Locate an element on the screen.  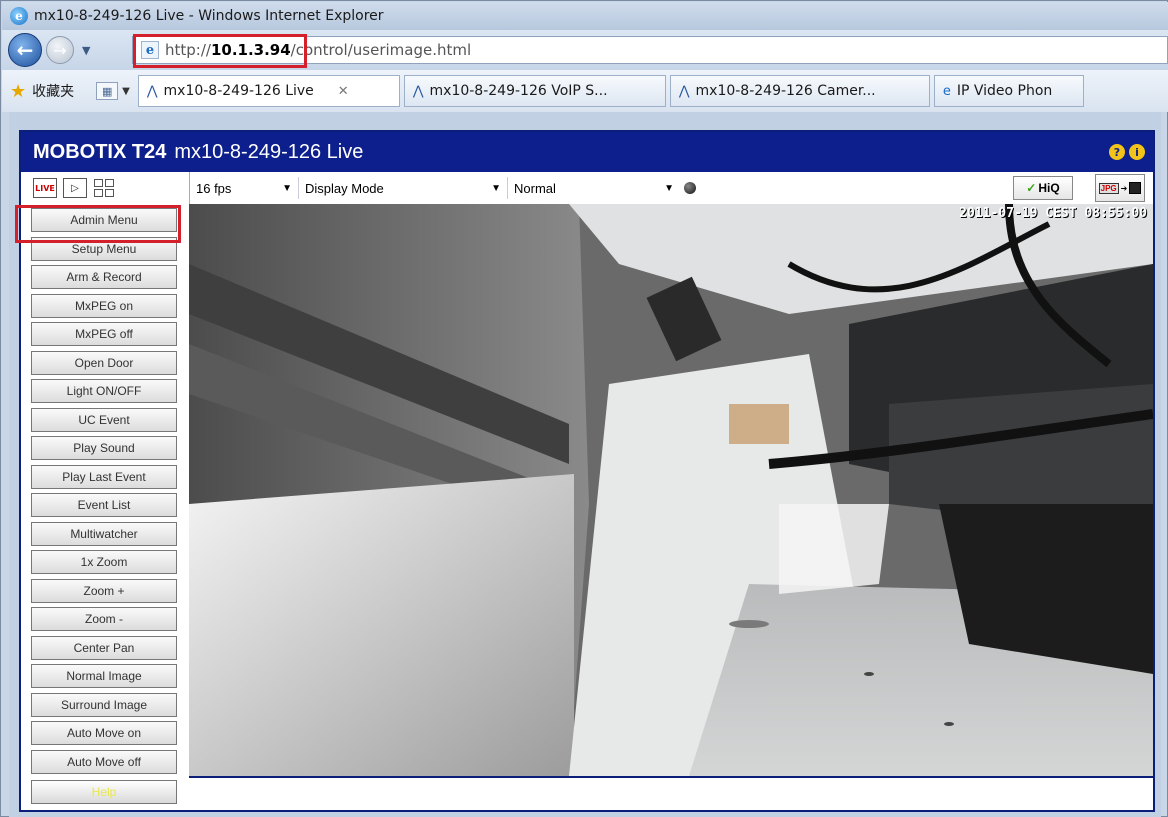
view-mode-row: LIVE ▷ is located at coordinates (101, 188).